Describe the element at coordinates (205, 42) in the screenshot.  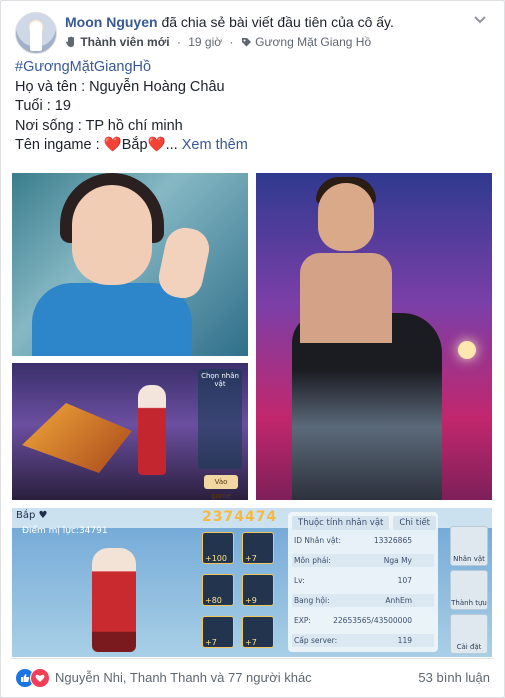
I see `post-time: 19 giờ` at that location.